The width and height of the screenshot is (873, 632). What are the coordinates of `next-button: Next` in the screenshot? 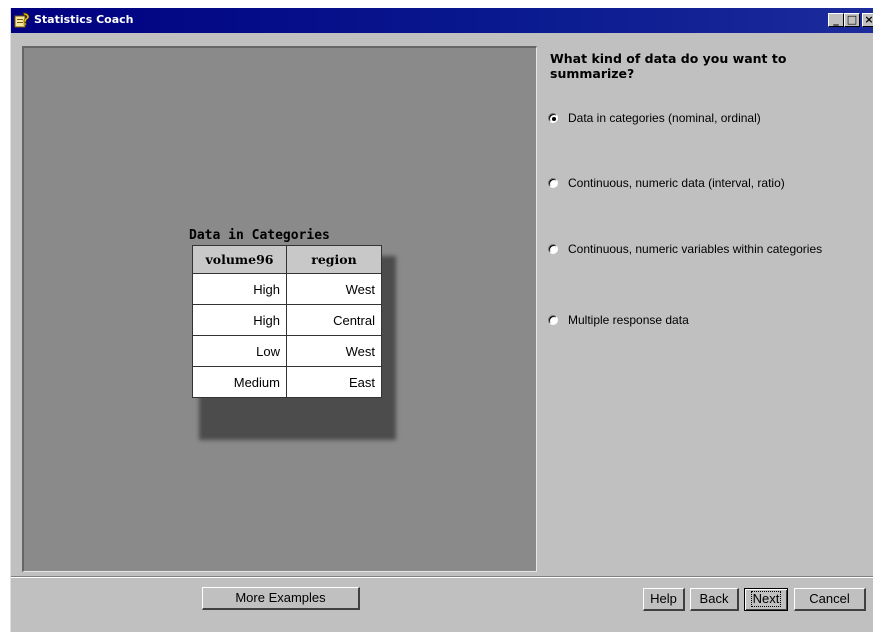 It's located at (766, 599).